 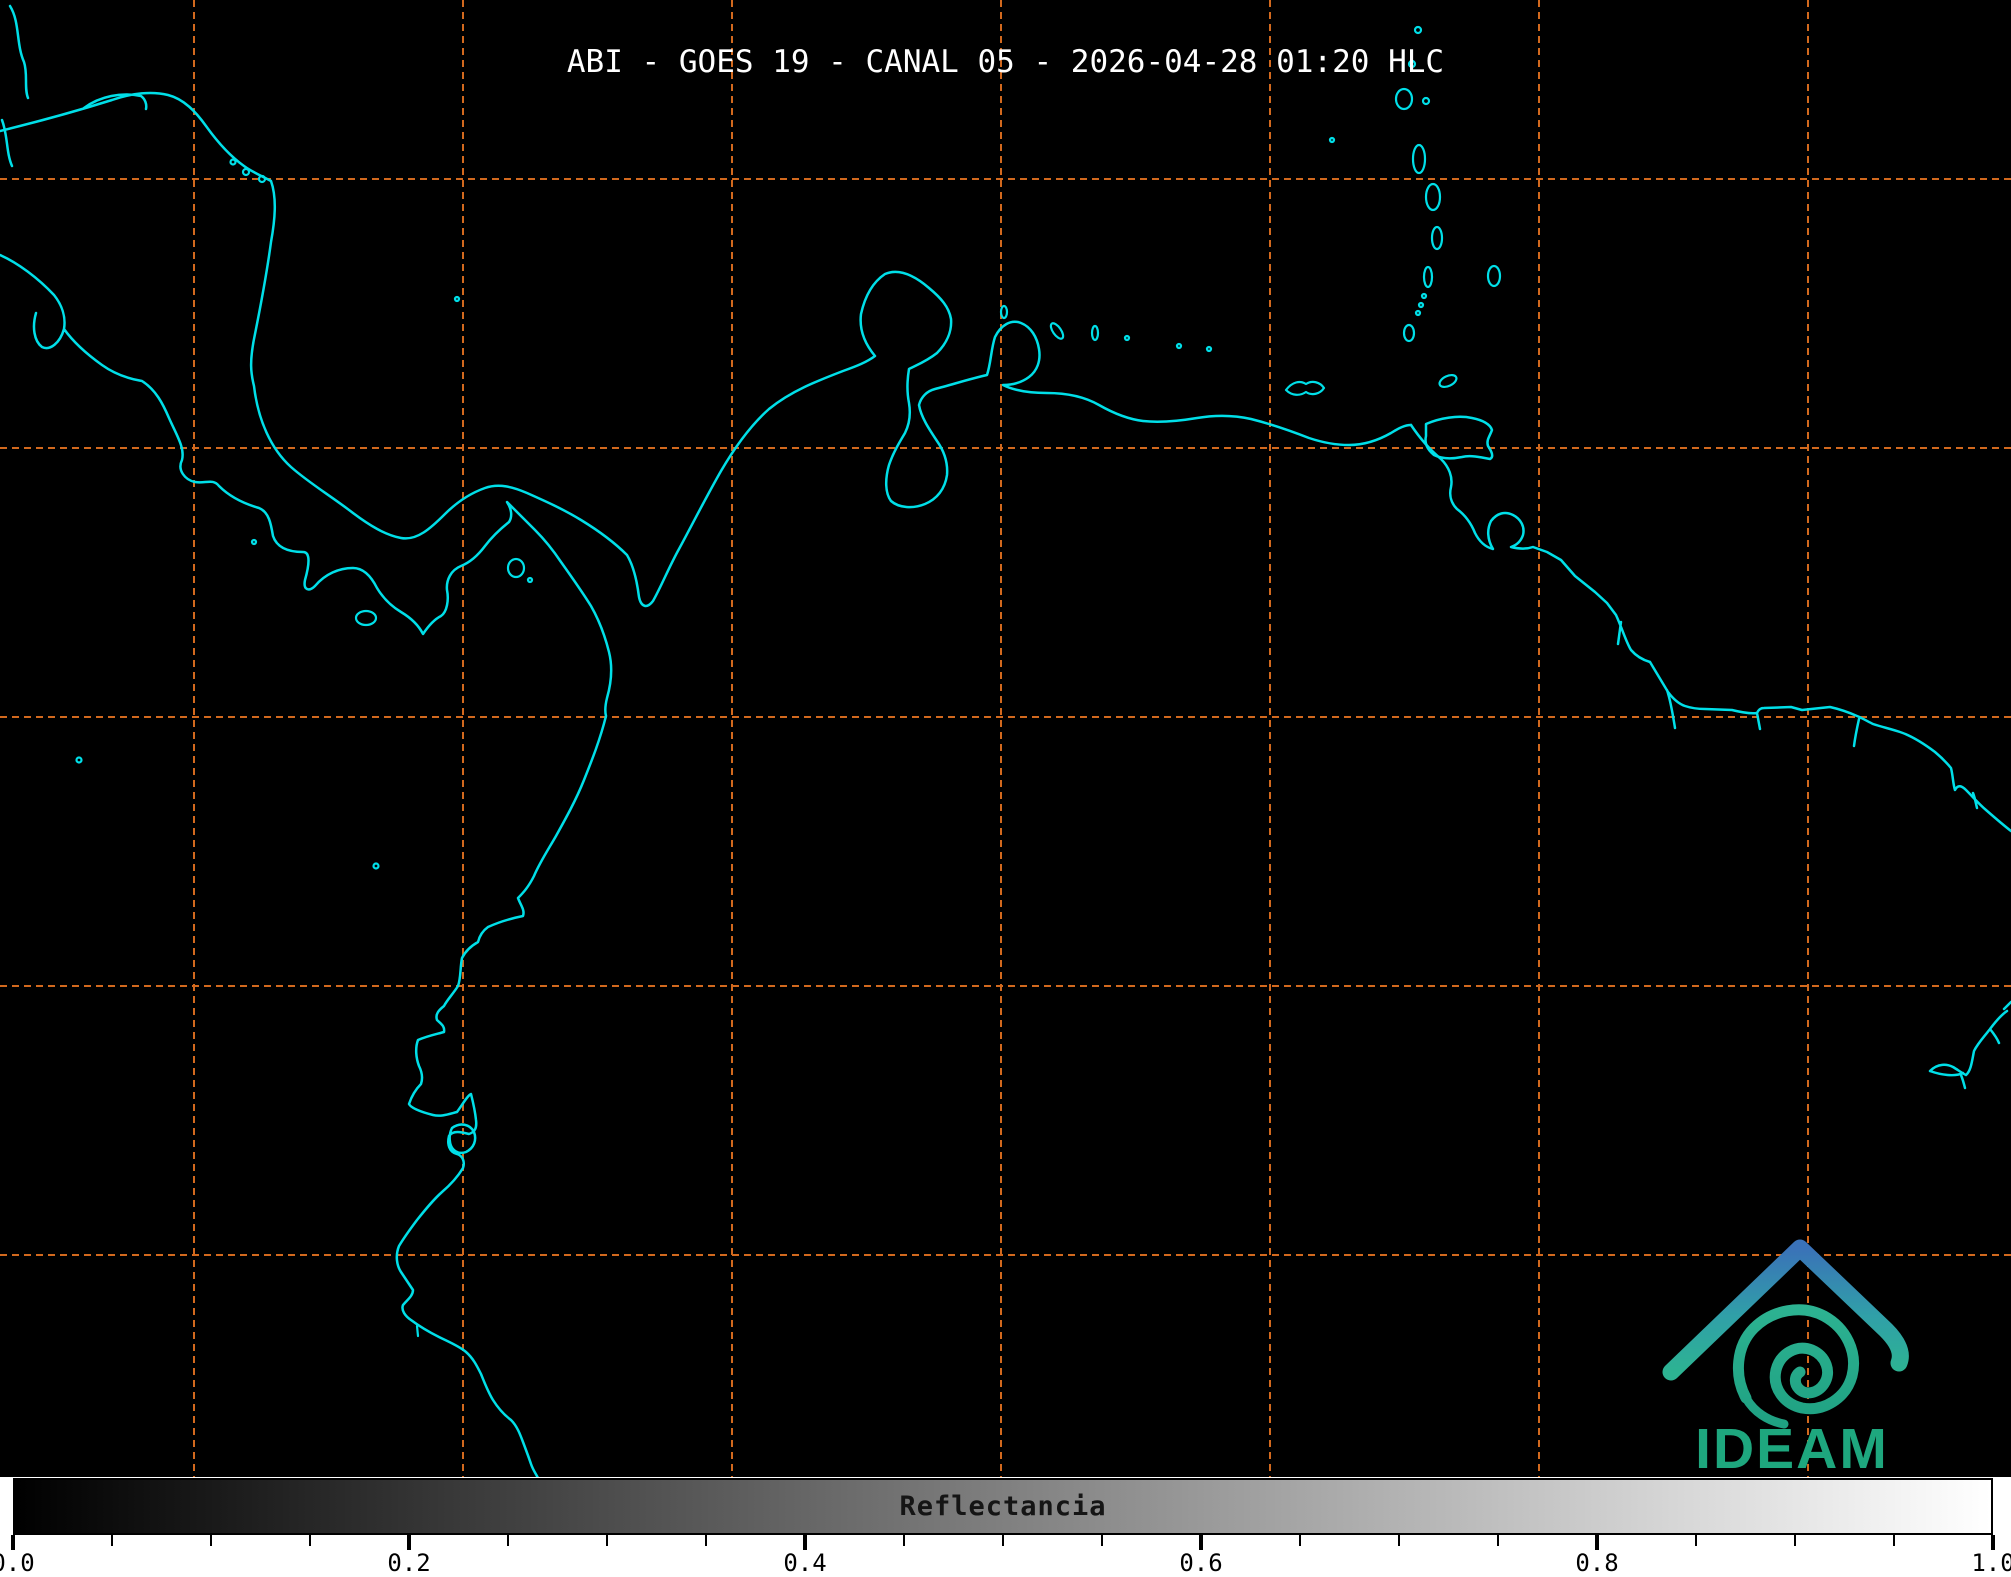 I want to click on logo-wordmark: IDEAM, so click(x=1792, y=1447).